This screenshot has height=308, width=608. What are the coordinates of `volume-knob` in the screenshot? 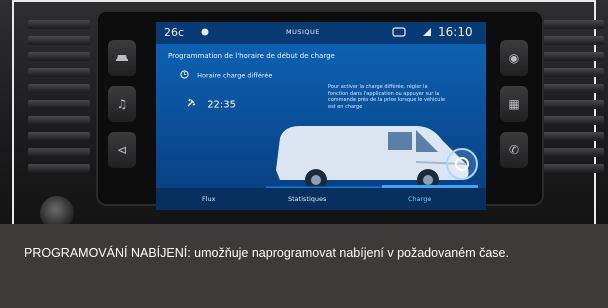 It's located at (57, 210).